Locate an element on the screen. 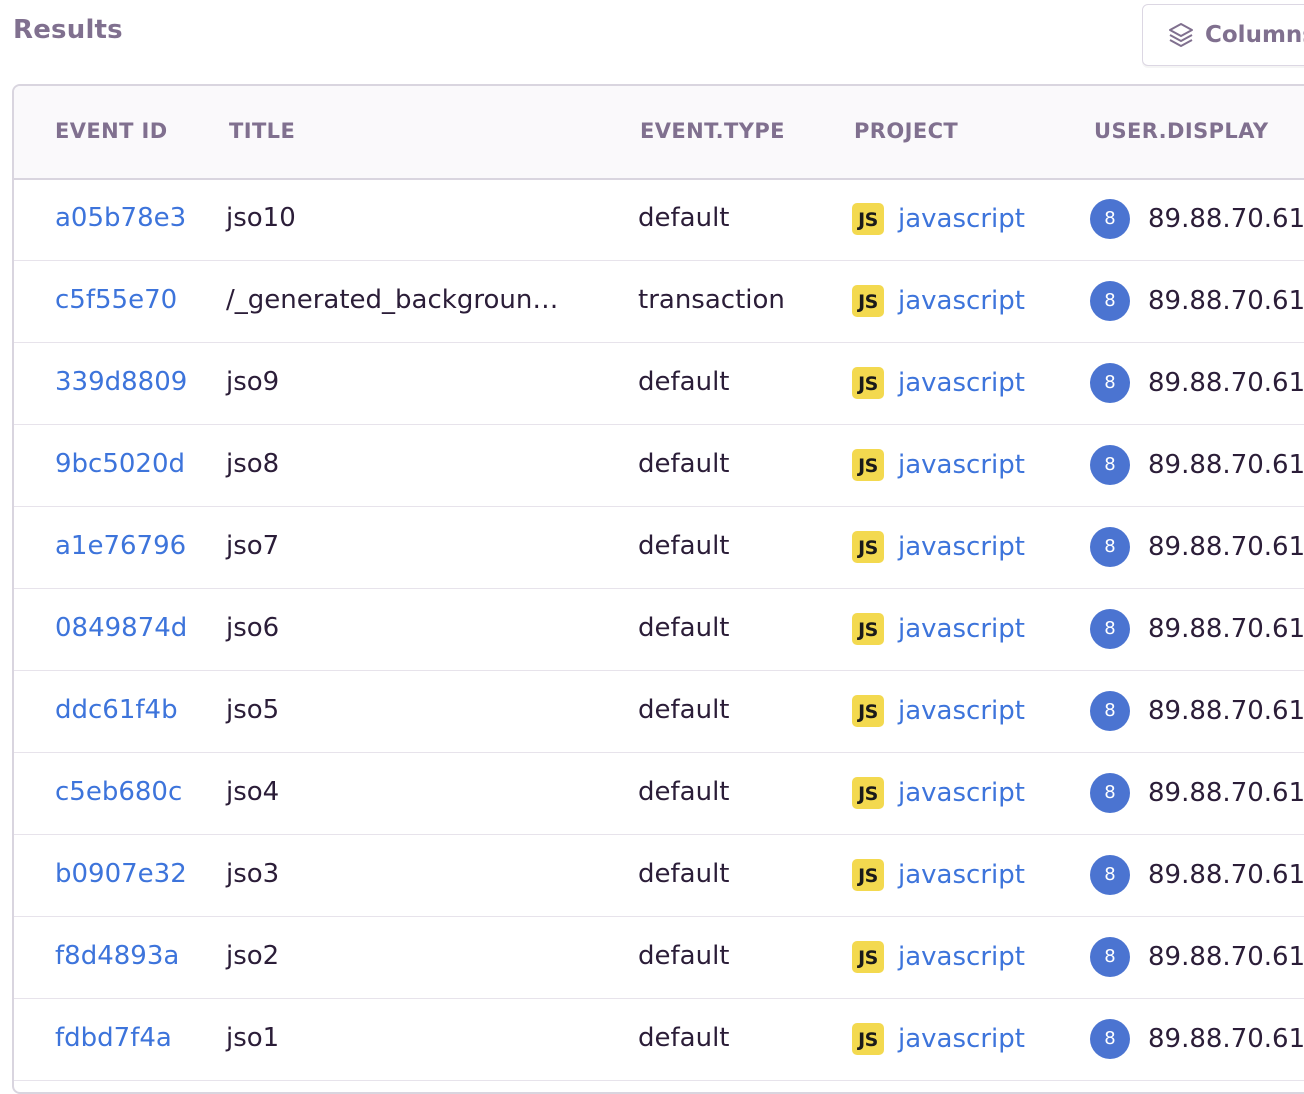 The image size is (1304, 1094). columns-button: Columns is located at coordinates (1223, 35).